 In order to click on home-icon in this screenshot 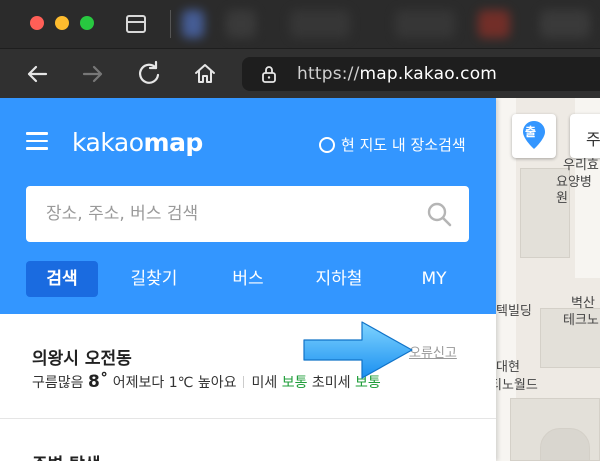, I will do `click(205, 74)`.